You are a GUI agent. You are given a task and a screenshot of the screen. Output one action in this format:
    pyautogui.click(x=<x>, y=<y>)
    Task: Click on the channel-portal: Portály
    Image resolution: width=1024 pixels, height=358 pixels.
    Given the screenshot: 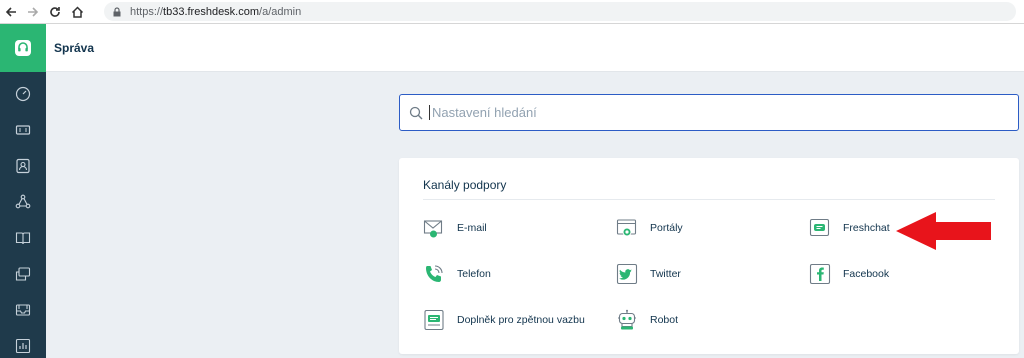 What is the action you would take?
    pyautogui.click(x=649, y=228)
    